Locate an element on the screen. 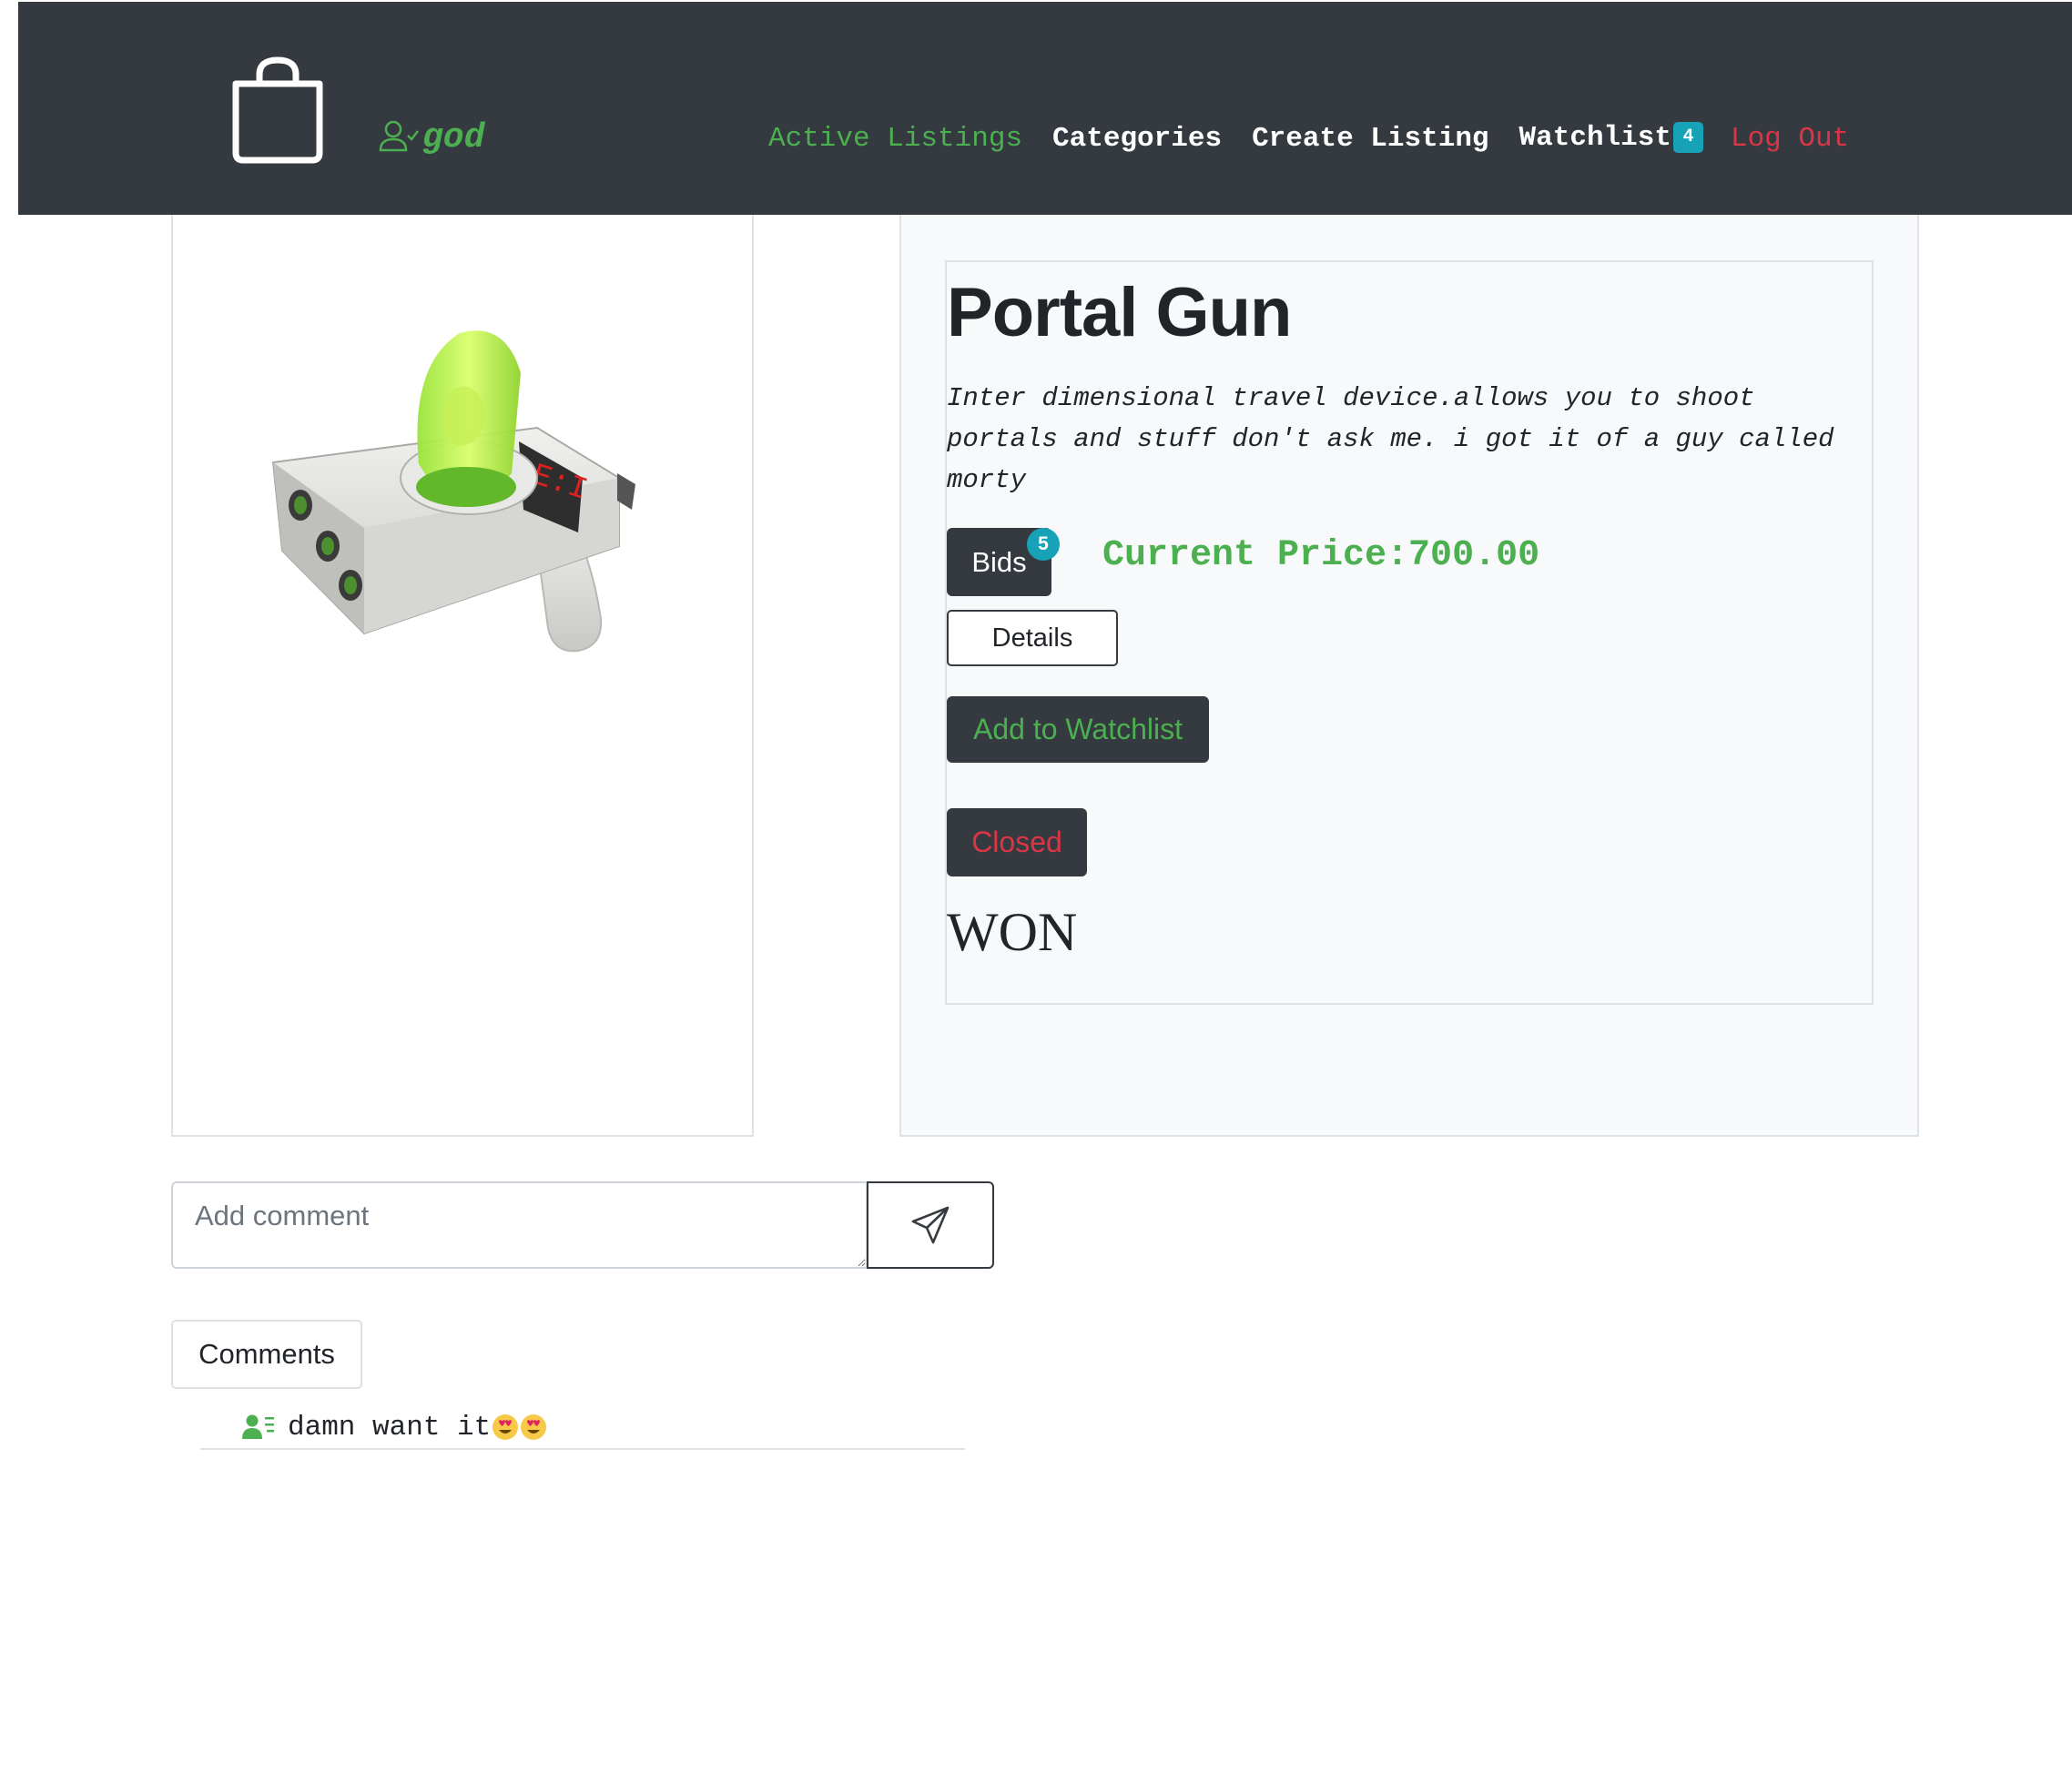 The image size is (2072, 1773). closed-status-button: Closed is located at coordinates (1017, 842).